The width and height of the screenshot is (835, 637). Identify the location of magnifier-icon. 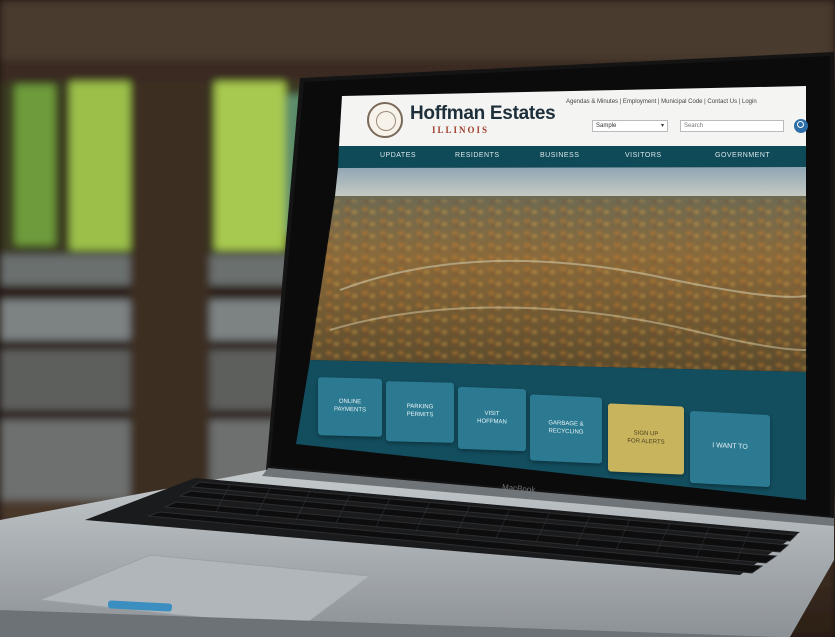
(800, 124).